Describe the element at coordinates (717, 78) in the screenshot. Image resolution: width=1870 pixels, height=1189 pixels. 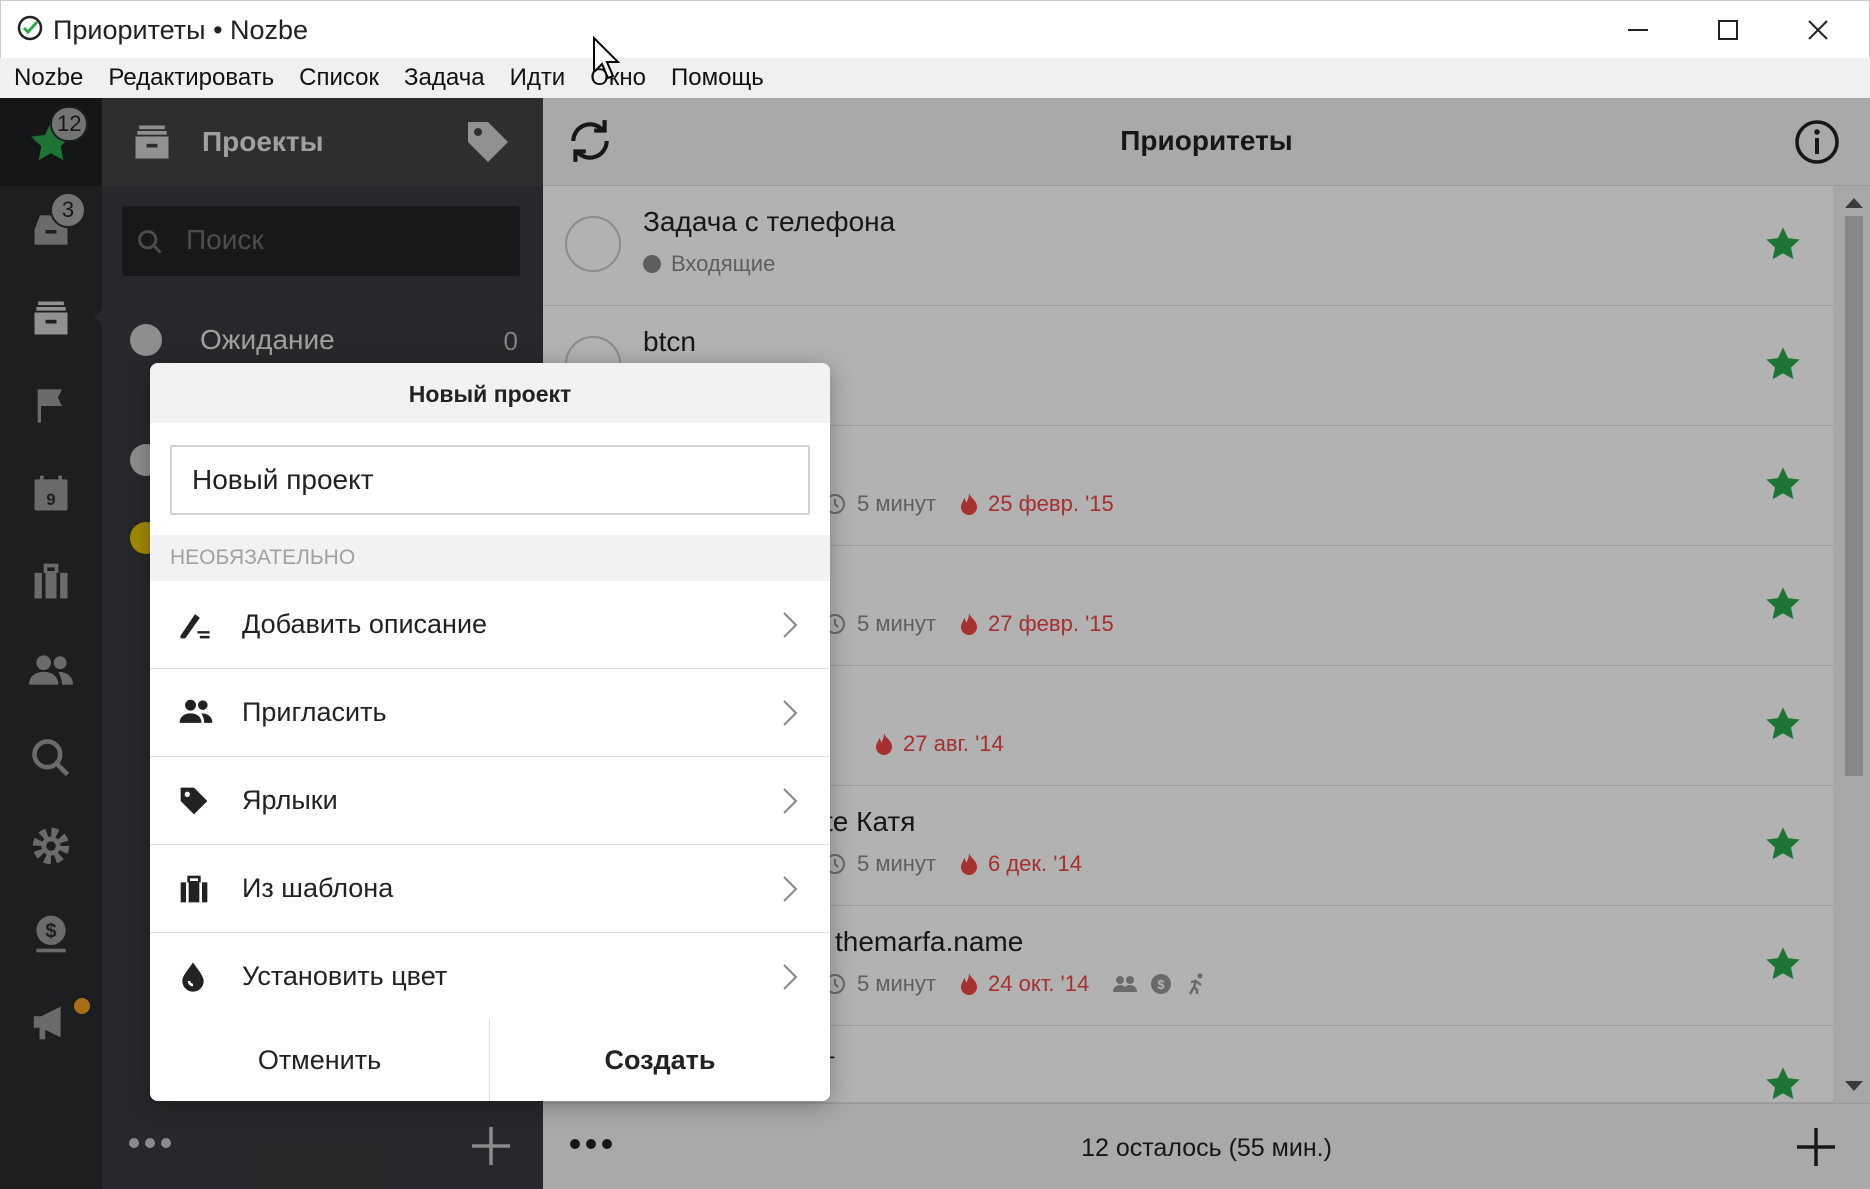
I see `menu-help: Помощь` at that location.